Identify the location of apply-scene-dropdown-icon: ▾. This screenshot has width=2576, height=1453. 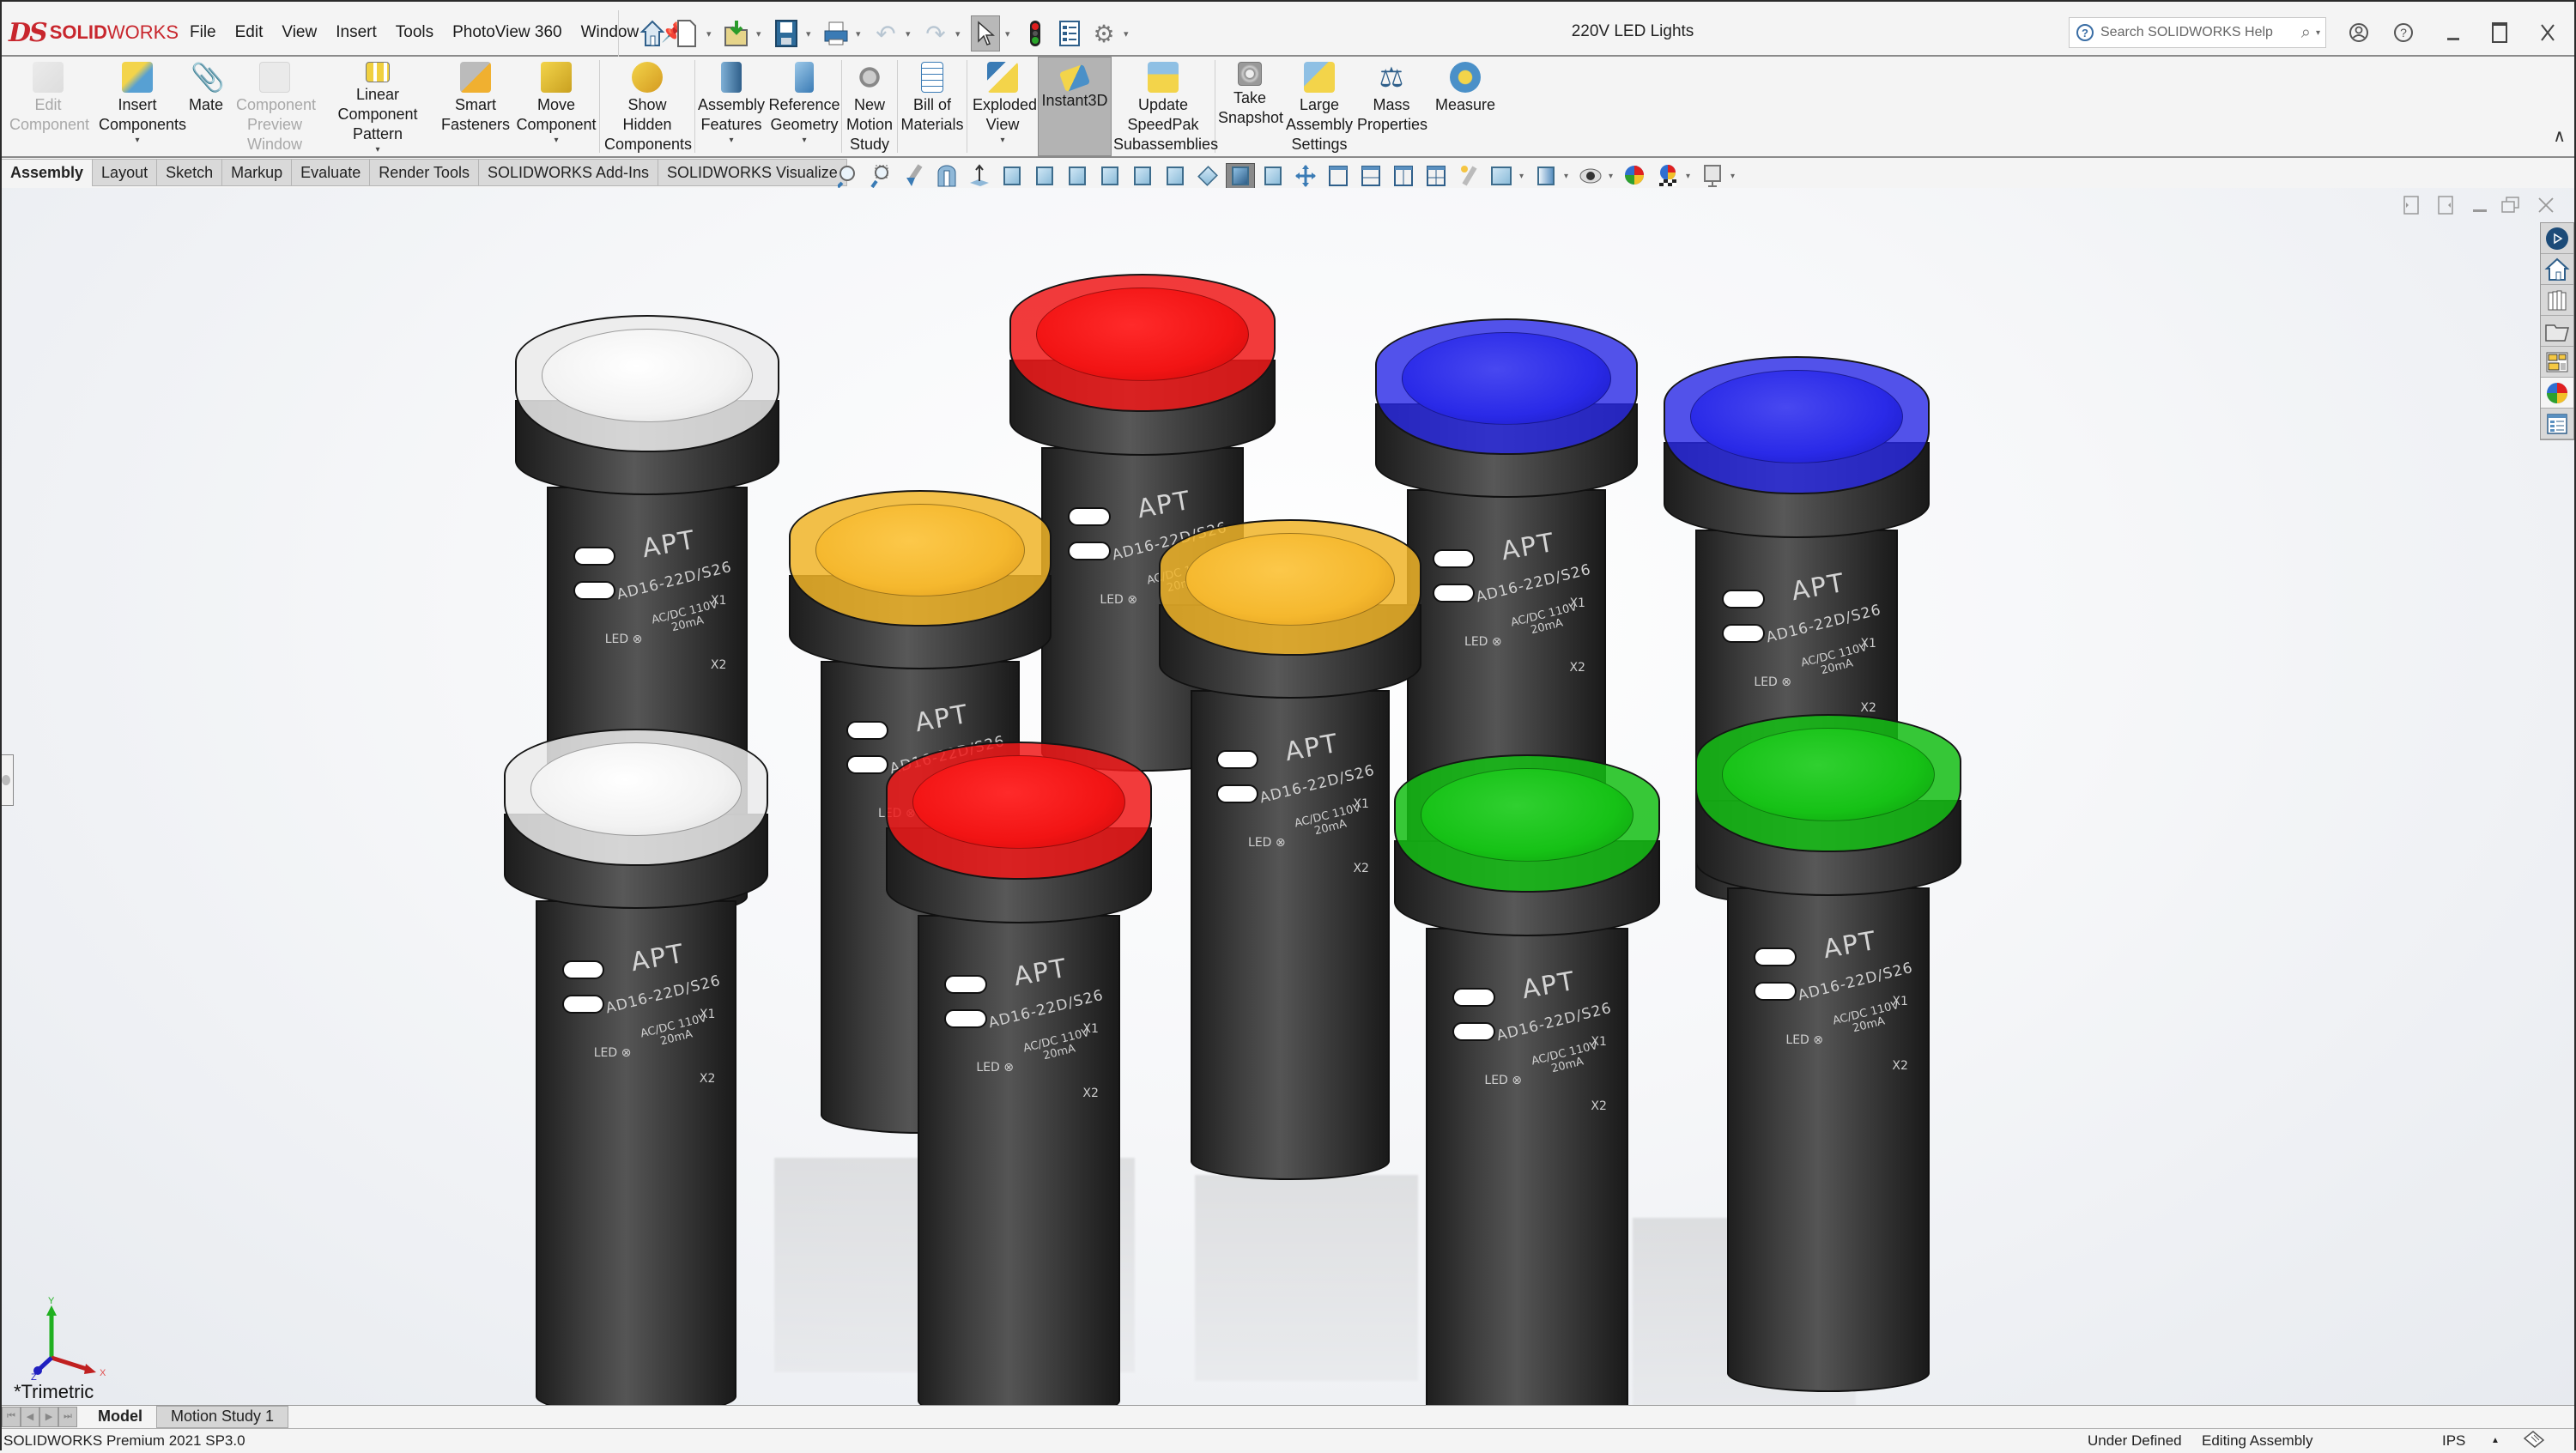
(1690, 176).